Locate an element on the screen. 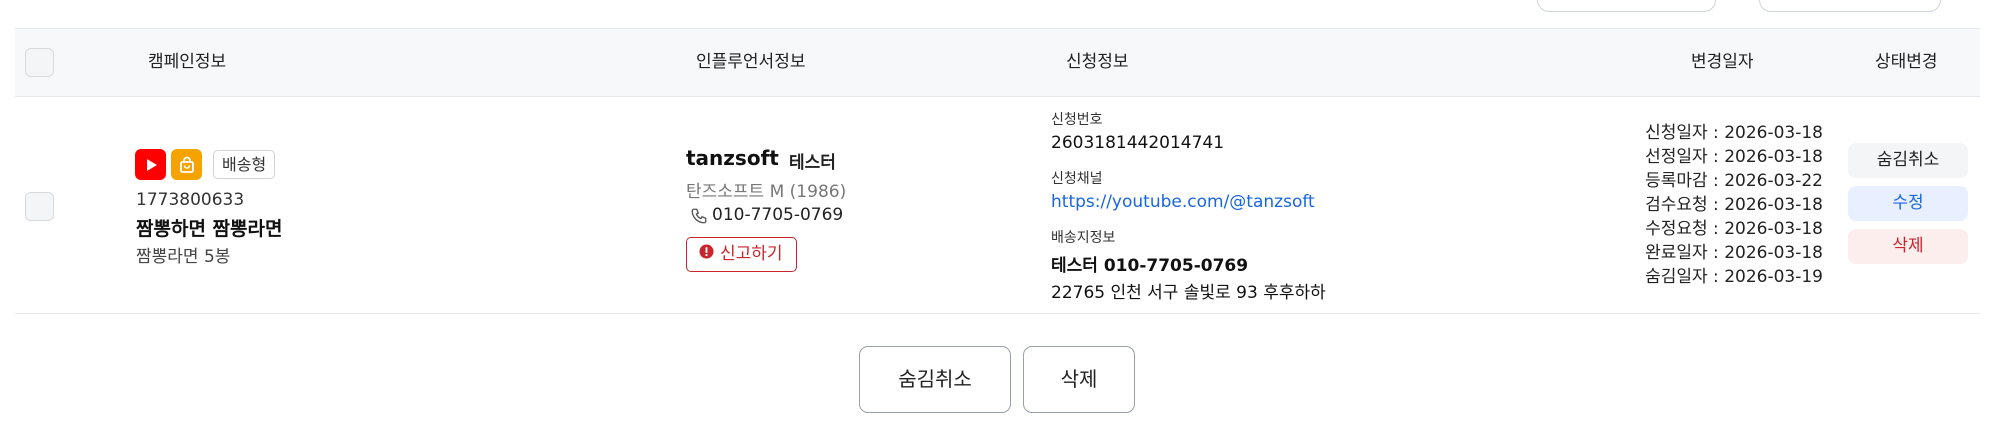 The height and width of the screenshot is (426, 1995). date-review-request: 검수요청 : 2026-03-18 is located at coordinates (1734, 205).